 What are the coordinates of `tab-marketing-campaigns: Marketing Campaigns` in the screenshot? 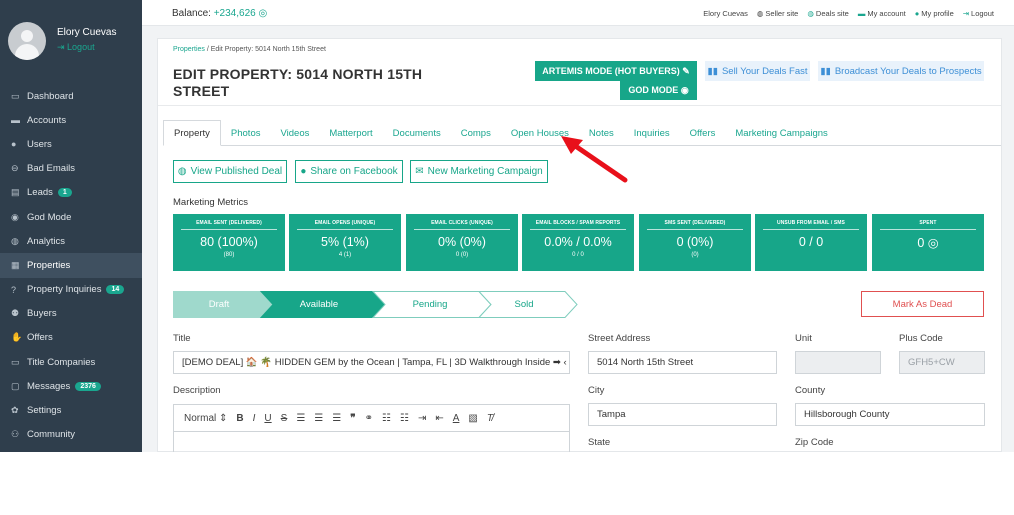 It's located at (781, 133).